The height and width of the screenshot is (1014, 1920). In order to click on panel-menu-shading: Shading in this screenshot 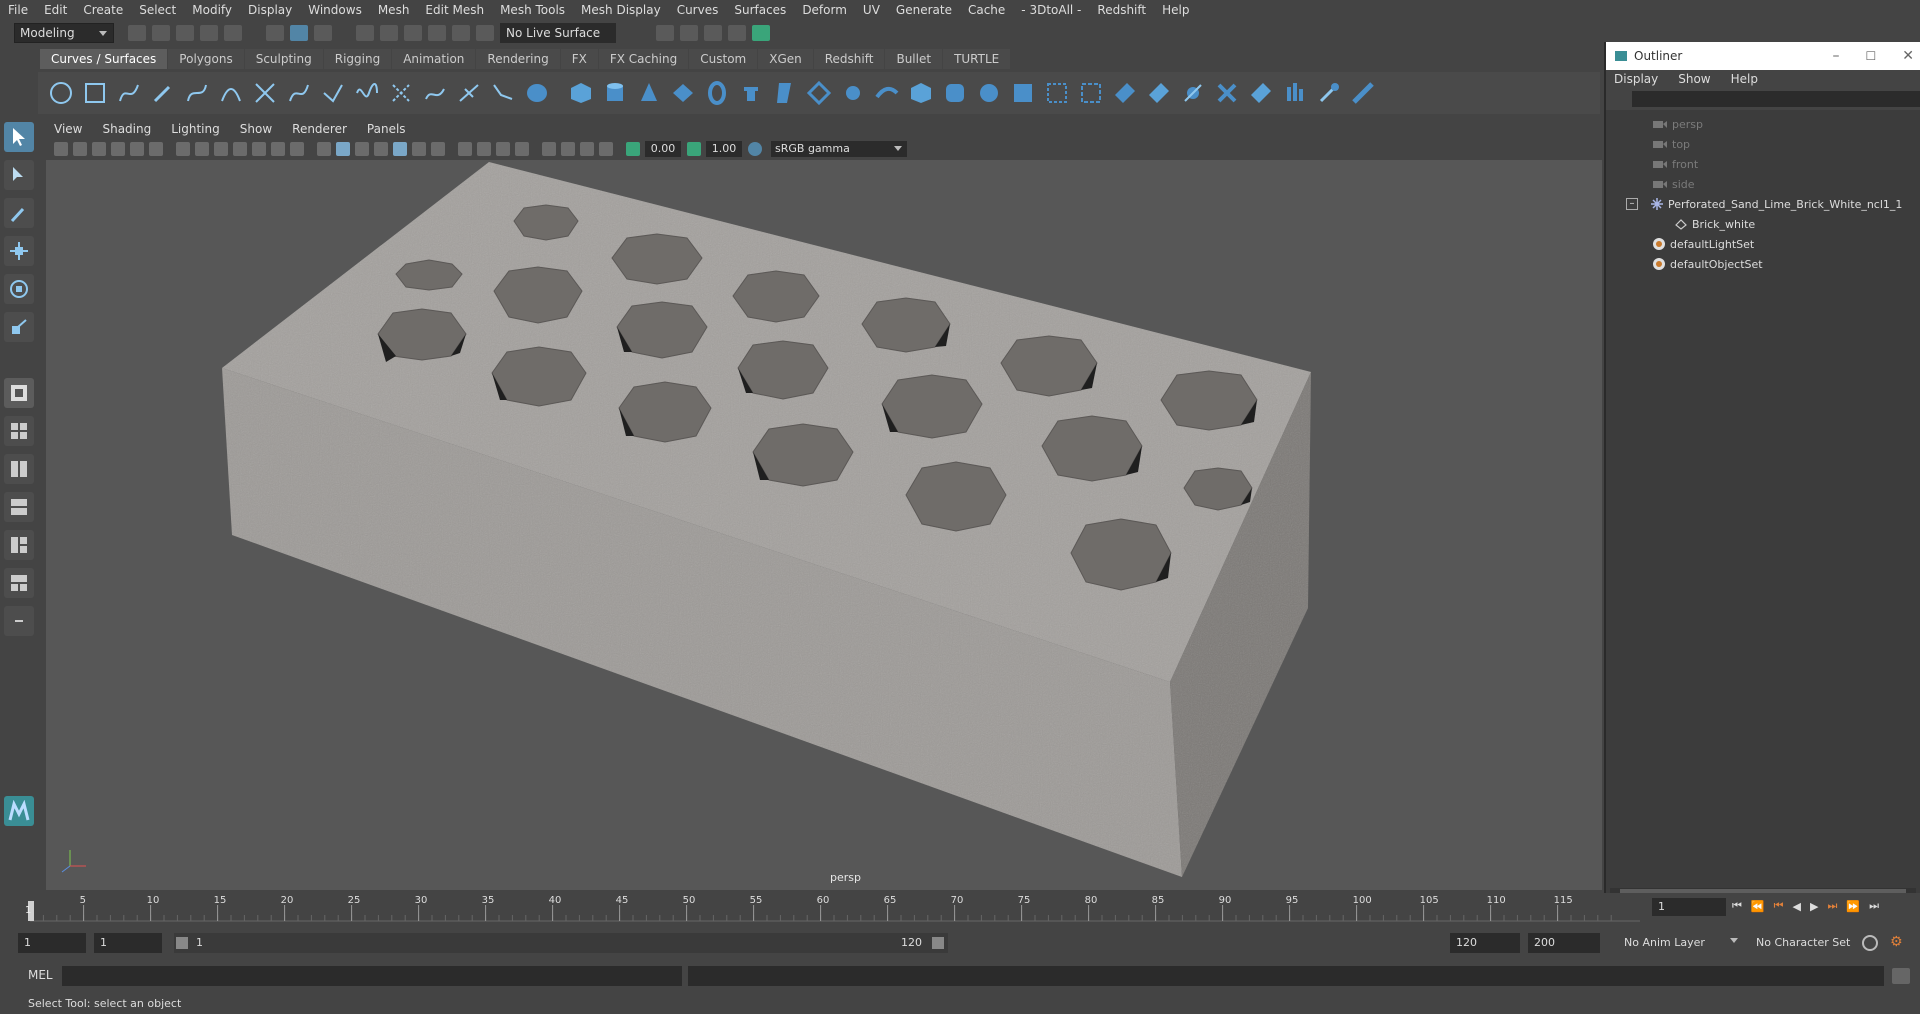, I will do `click(126, 129)`.